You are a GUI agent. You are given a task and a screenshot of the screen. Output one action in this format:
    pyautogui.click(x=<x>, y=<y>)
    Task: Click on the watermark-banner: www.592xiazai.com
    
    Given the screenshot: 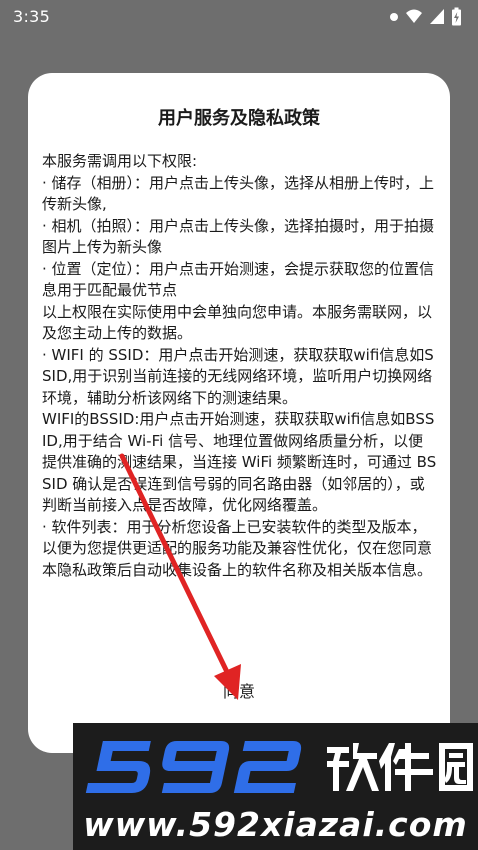 What is the action you would take?
    pyautogui.click(x=275, y=786)
    